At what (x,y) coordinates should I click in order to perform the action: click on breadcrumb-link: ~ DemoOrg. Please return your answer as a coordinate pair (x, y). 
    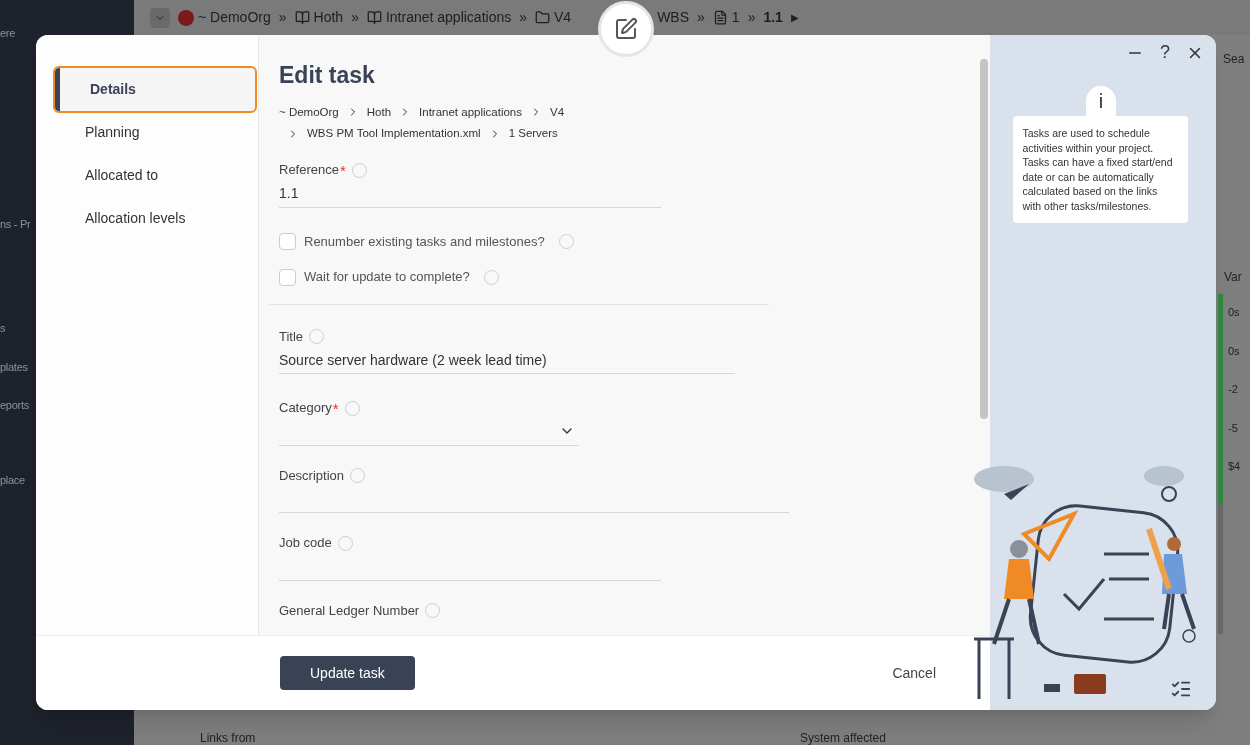
    Looking at the image, I should click on (234, 17).